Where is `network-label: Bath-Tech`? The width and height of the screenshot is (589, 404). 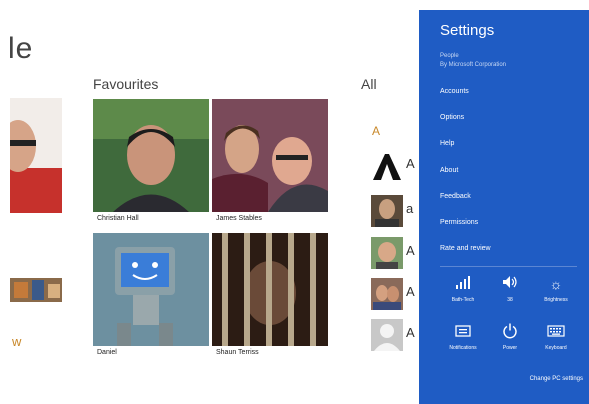 network-label: Bath-Tech is located at coordinates (463, 300).